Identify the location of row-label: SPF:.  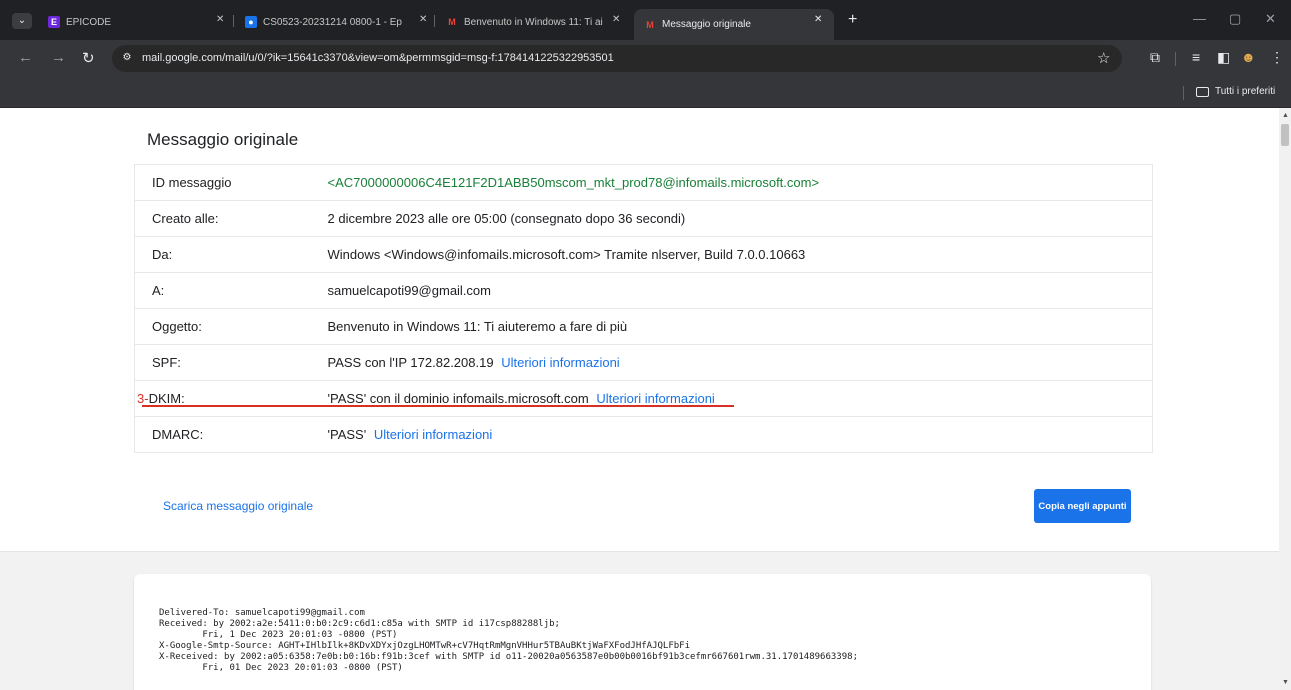
(223, 362).